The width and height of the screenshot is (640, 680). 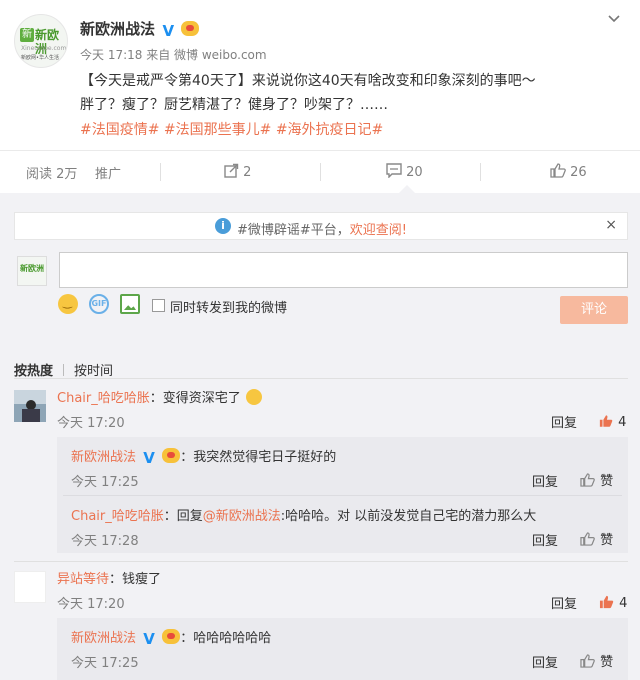 I want to click on comment-text: ：变得资深宅了, so click(x=195, y=398).